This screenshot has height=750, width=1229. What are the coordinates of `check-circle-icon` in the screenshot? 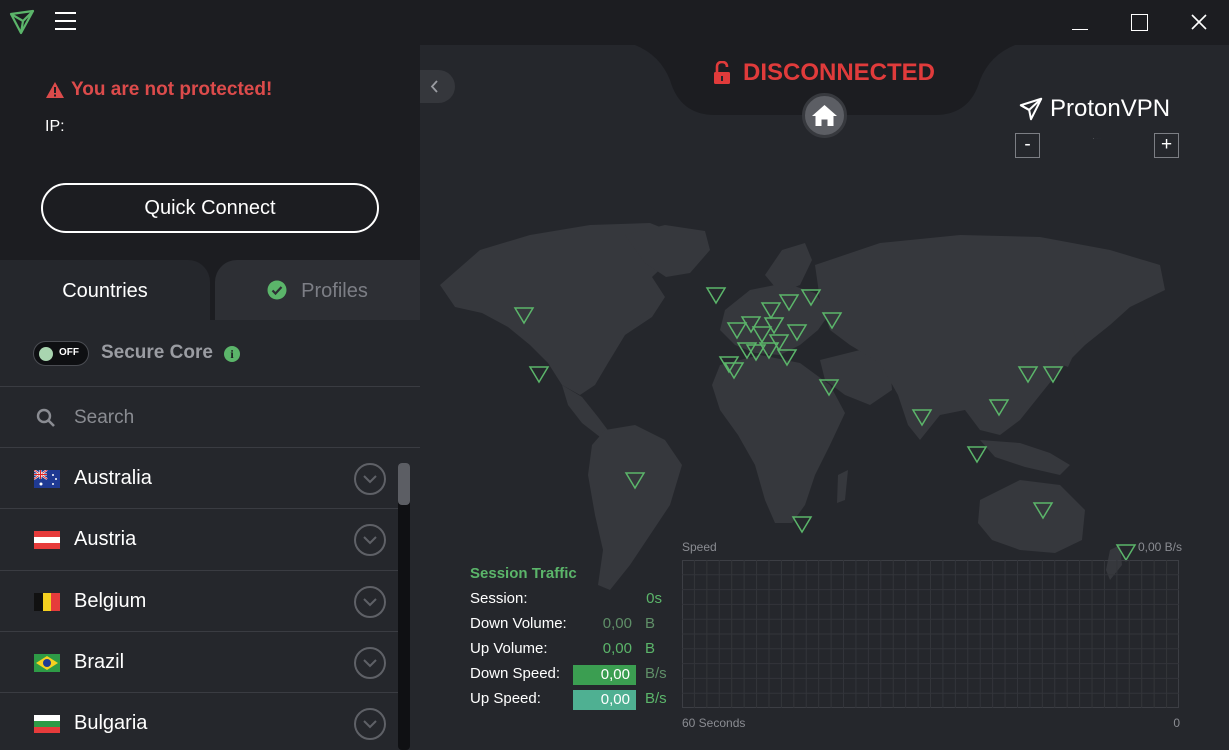 It's located at (277, 290).